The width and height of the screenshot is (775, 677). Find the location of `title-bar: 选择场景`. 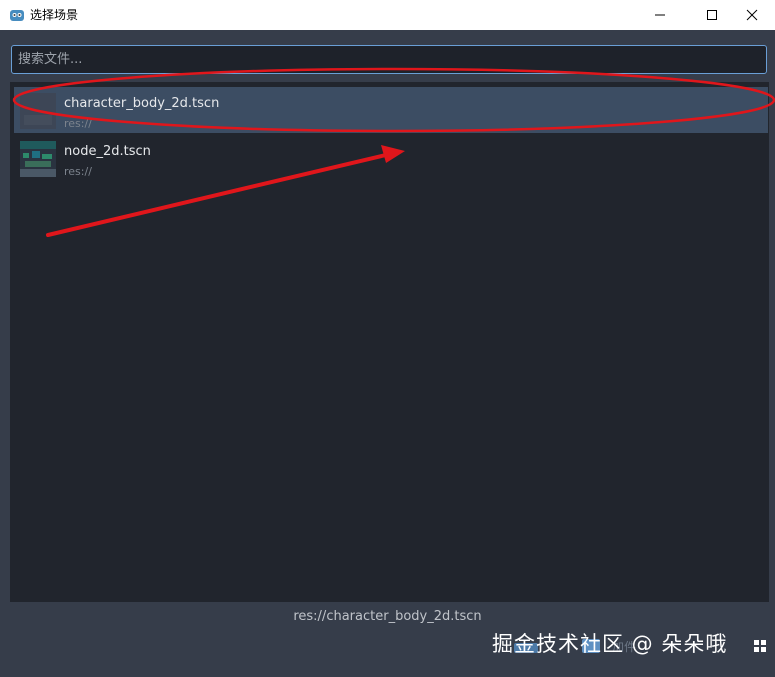

title-bar: 选择场景 is located at coordinates (387, 15).